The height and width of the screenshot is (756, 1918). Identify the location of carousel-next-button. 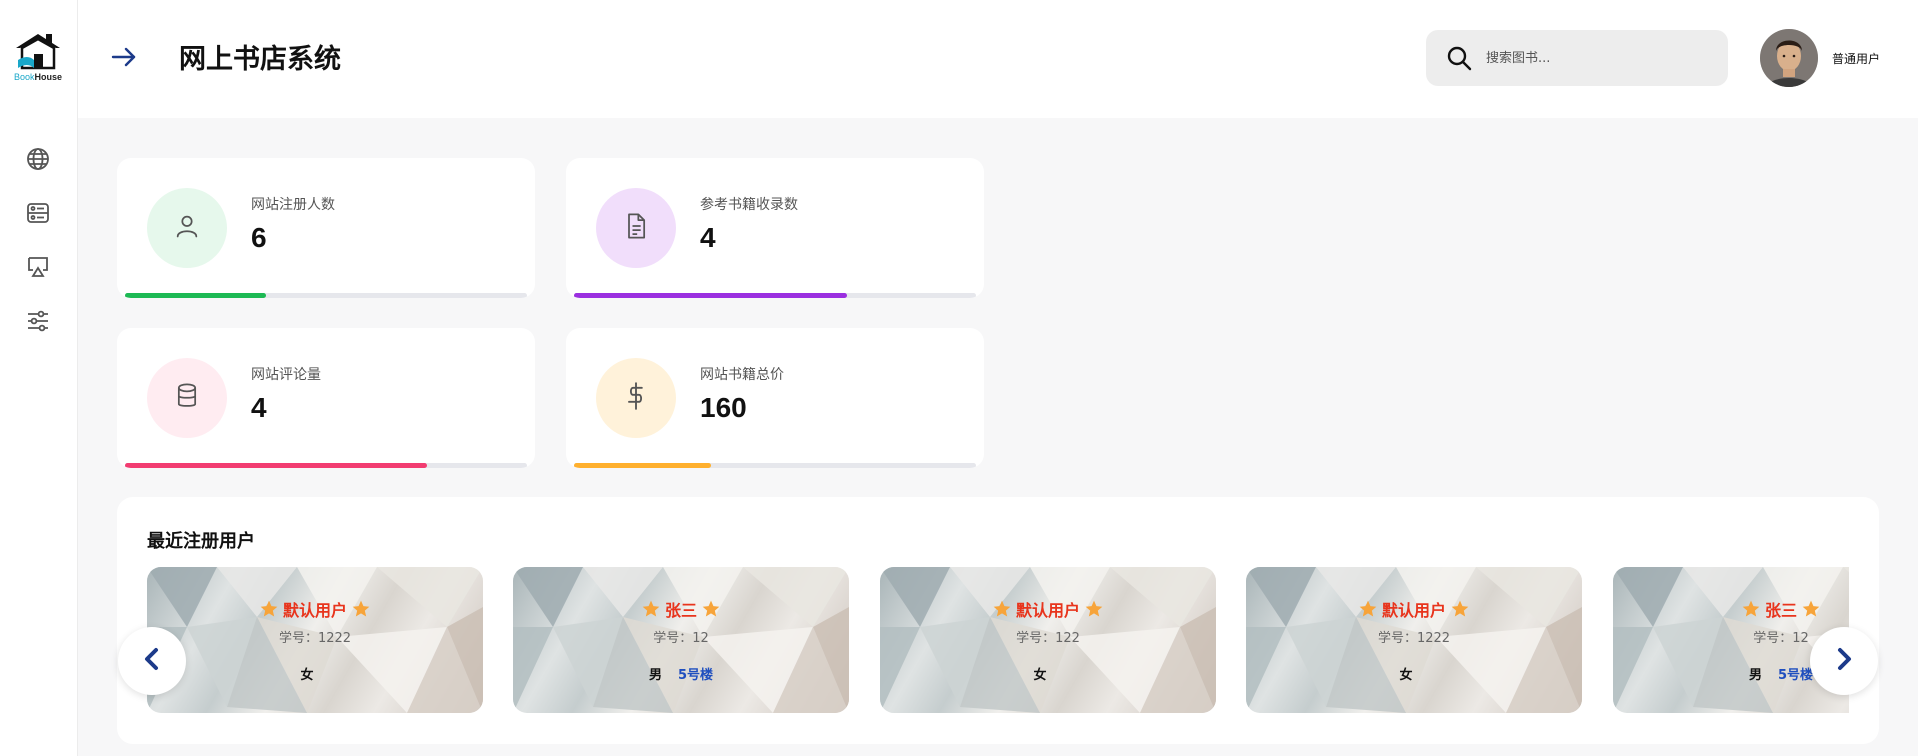
(1844, 661).